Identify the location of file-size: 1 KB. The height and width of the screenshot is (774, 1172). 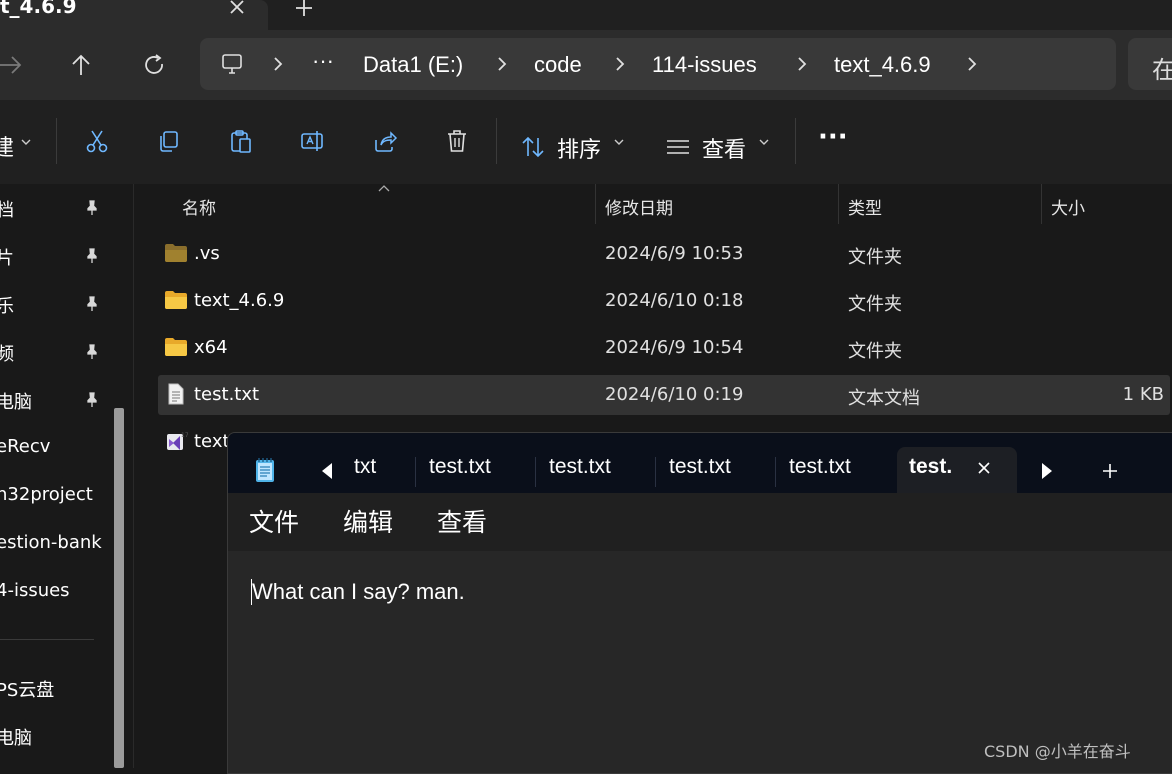
(1143, 394).